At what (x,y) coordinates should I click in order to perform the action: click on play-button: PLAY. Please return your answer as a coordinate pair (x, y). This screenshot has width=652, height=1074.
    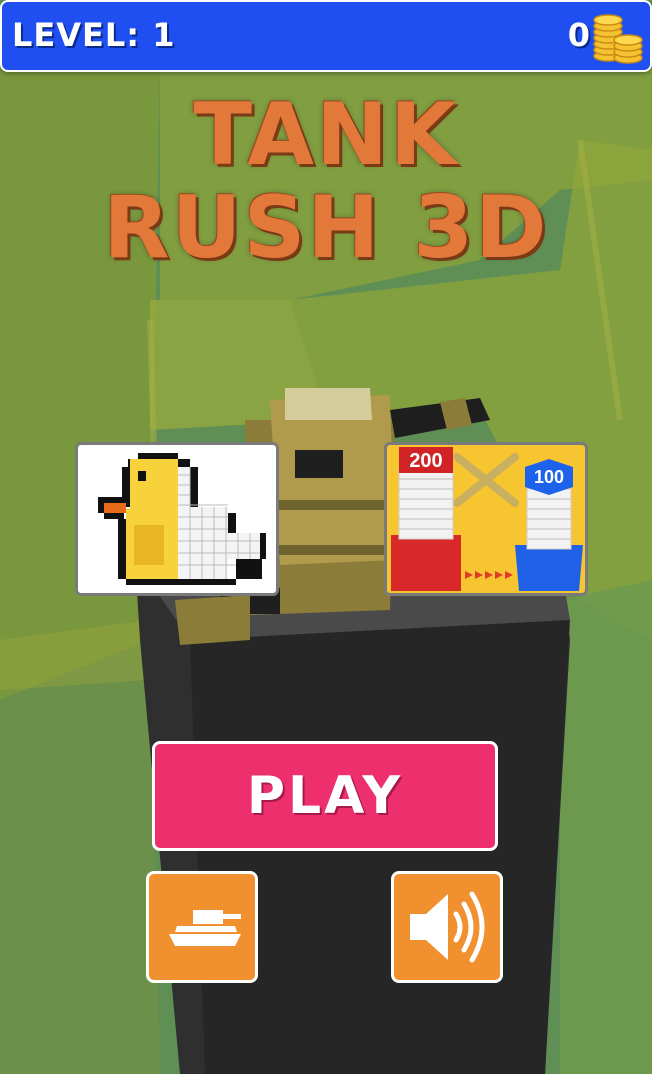
    Looking at the image, I should click on (325, 796).